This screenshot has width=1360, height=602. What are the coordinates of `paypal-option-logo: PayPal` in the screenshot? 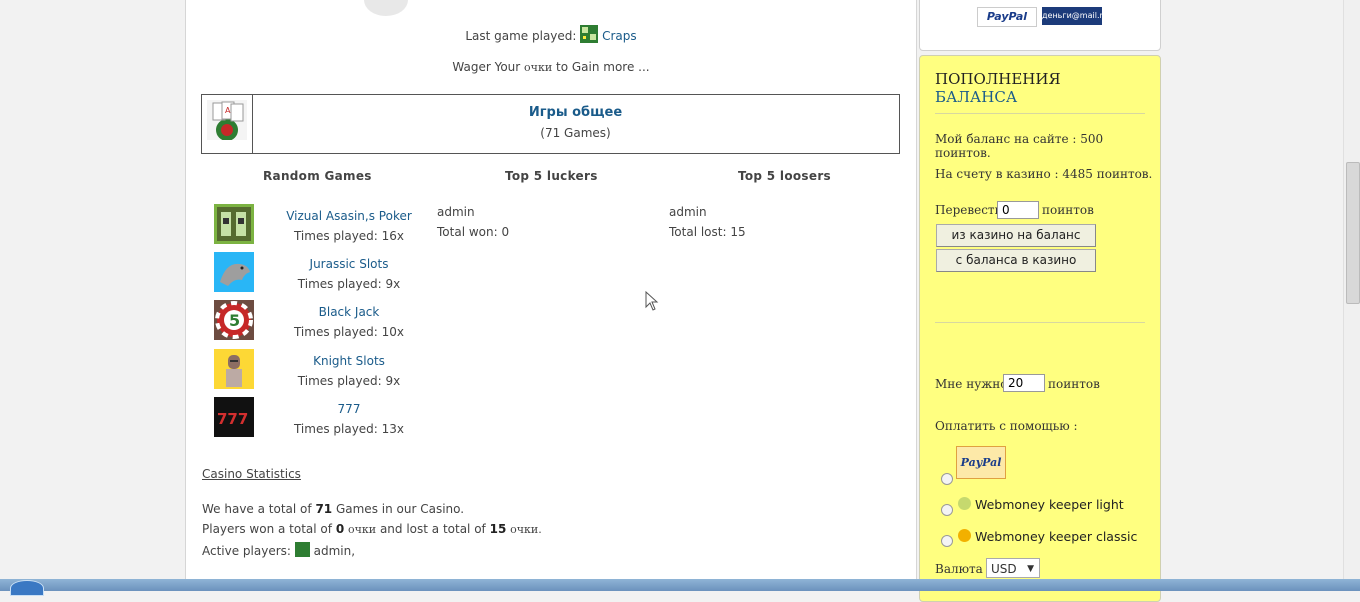 It's located at (981, 462).